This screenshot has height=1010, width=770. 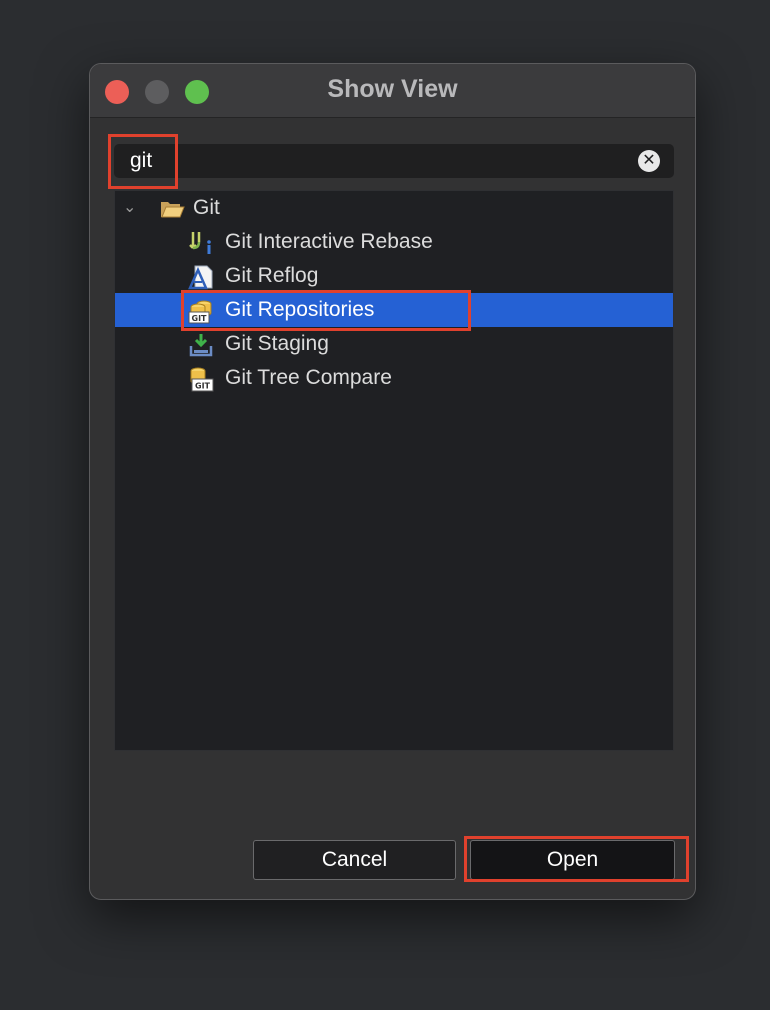 What do you see at coordinates (374, 161) in the screenshot?
I see `search-input` at bounding box center [374, 161].